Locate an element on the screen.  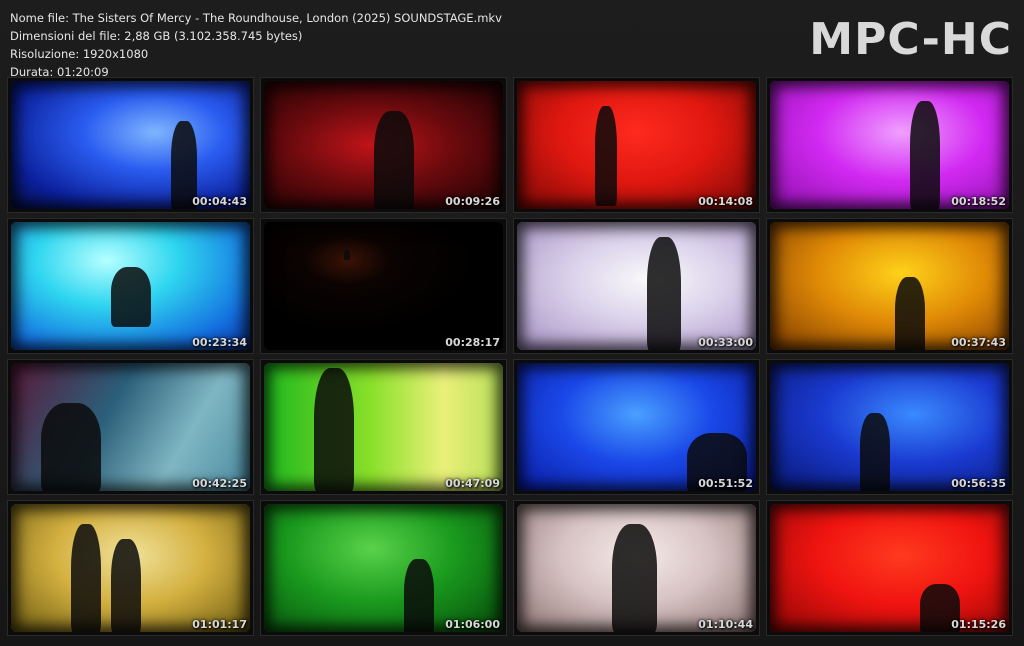
video-thumbnail: 01:10:44 is located at coordinates (636, 568).